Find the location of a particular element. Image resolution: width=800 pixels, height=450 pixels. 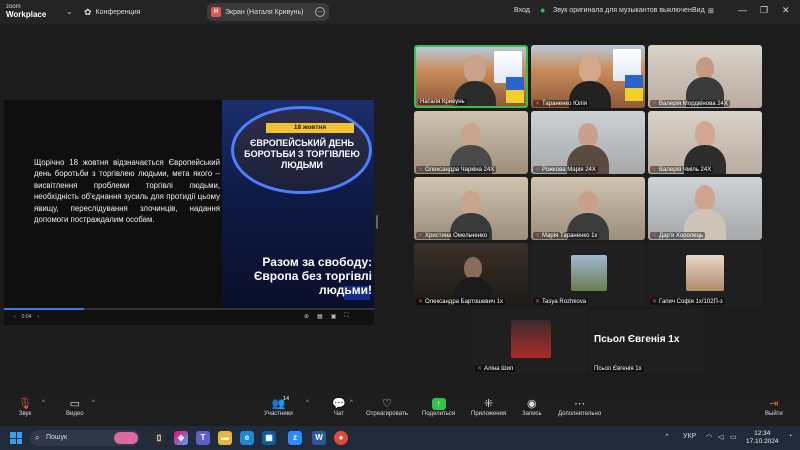

chat-icon: 💬 is located at coordinates (339, 404).